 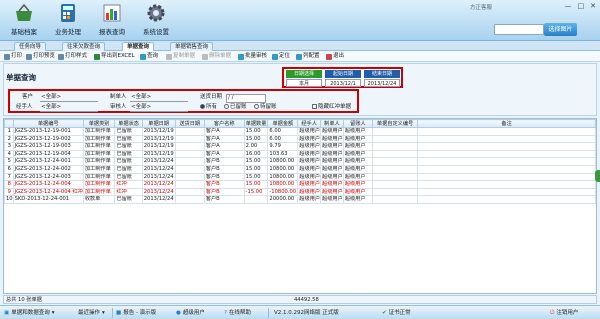 What do you see at coordinates (72, 56) in the screenshot?
I see `print-style-button: 打印样式` at bounding box center [72, 56].